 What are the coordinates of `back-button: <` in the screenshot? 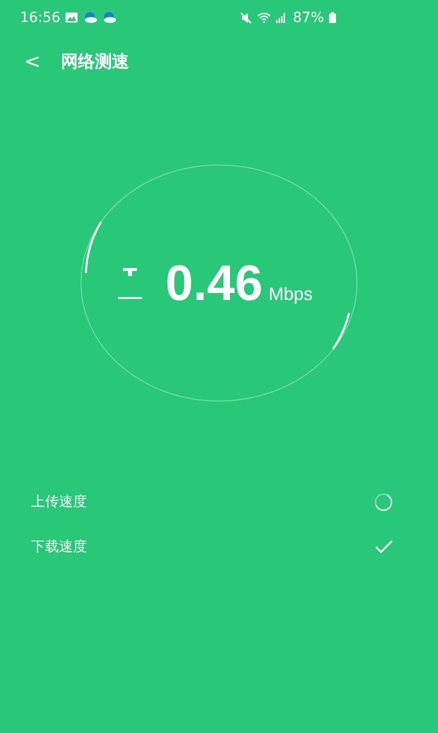 It's located at (32, 61).